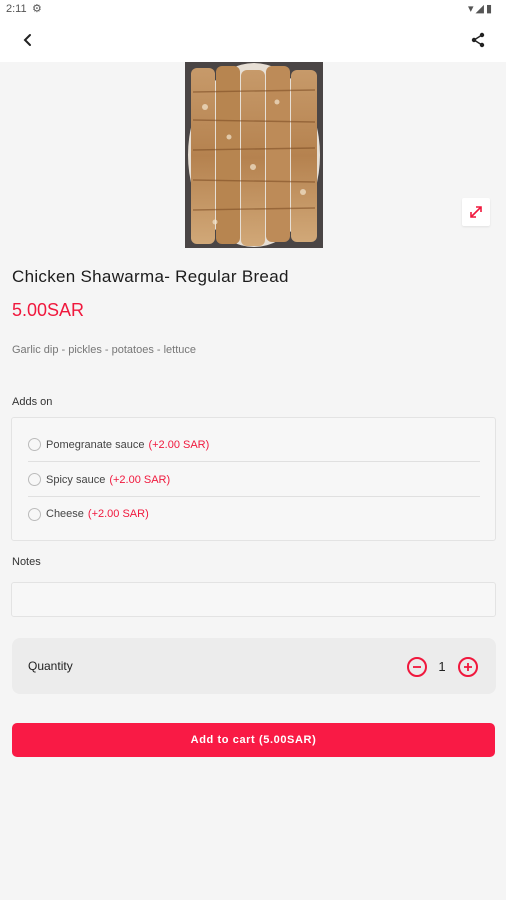 The image size is (506, 900). What do you see at coordinates (253, 9) in the screenshot?
I see `status-bar: 2:11 ⚙ ▾◢▮` at bounding box center [253, 9].